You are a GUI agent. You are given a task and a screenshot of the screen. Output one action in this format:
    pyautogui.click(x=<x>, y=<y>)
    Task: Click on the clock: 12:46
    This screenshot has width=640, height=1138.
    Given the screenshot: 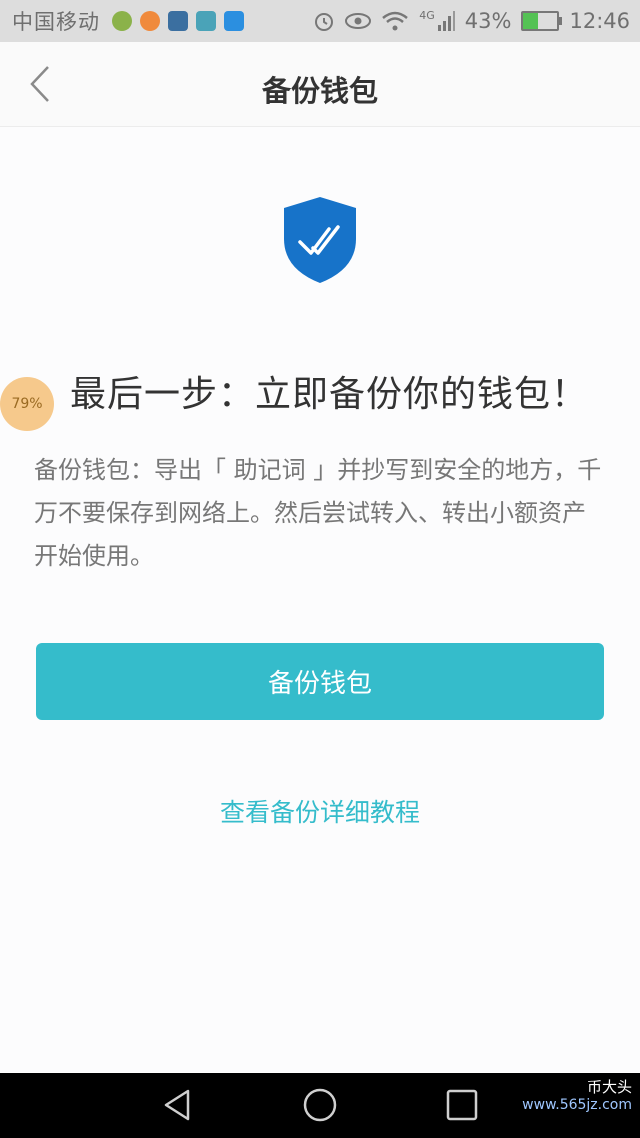 What is the action you would take?
    pyautogui.click(x=599, y=21)
    